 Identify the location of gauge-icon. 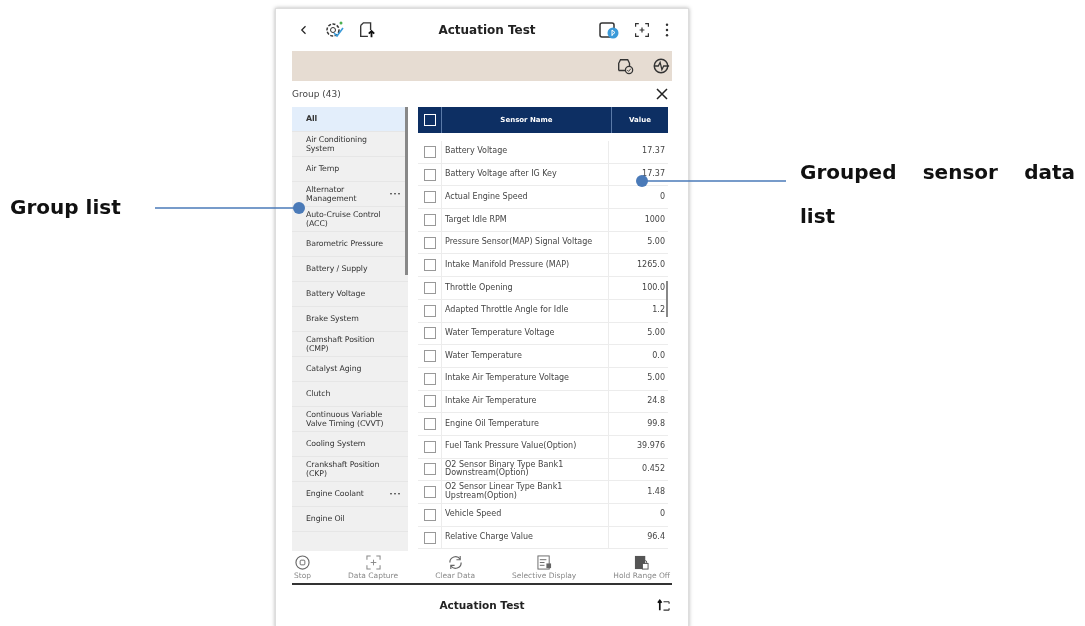
(661, 66).